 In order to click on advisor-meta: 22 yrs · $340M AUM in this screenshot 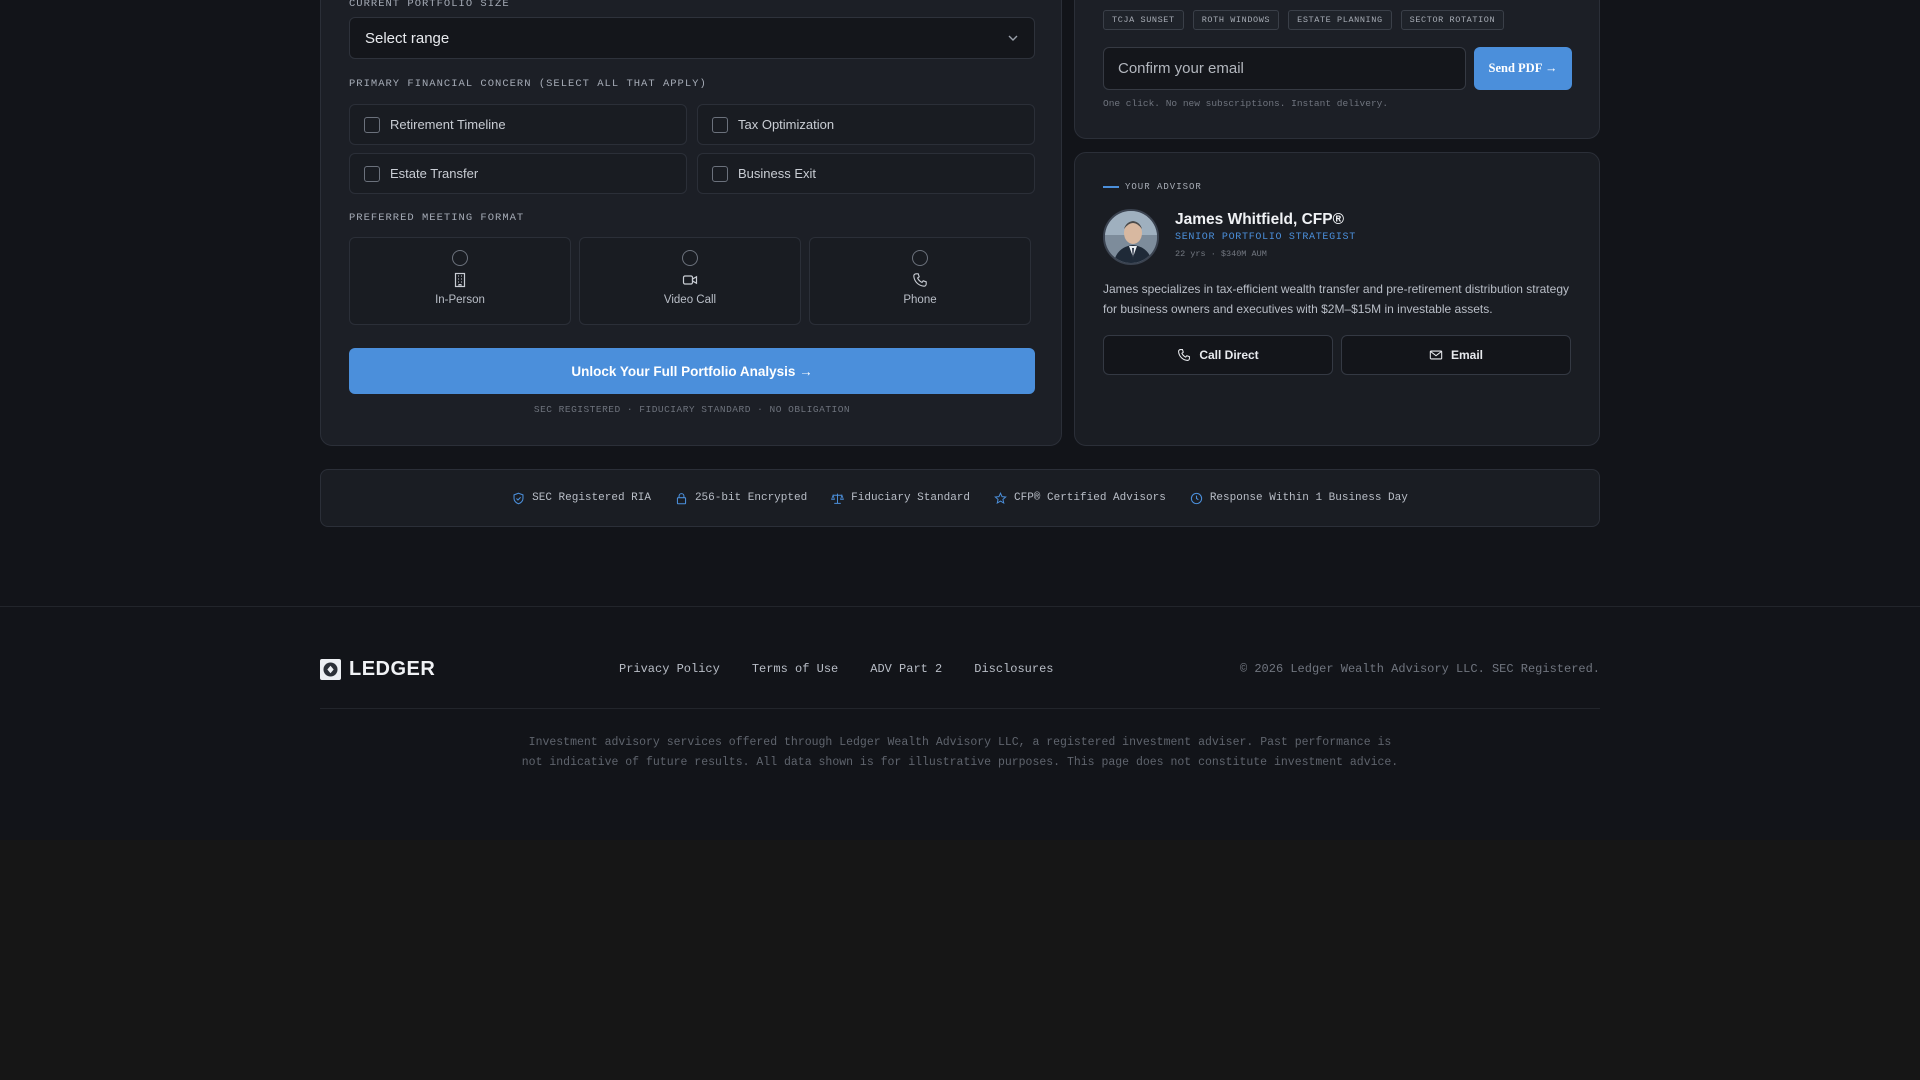, I will do `click(1221, 254)`.